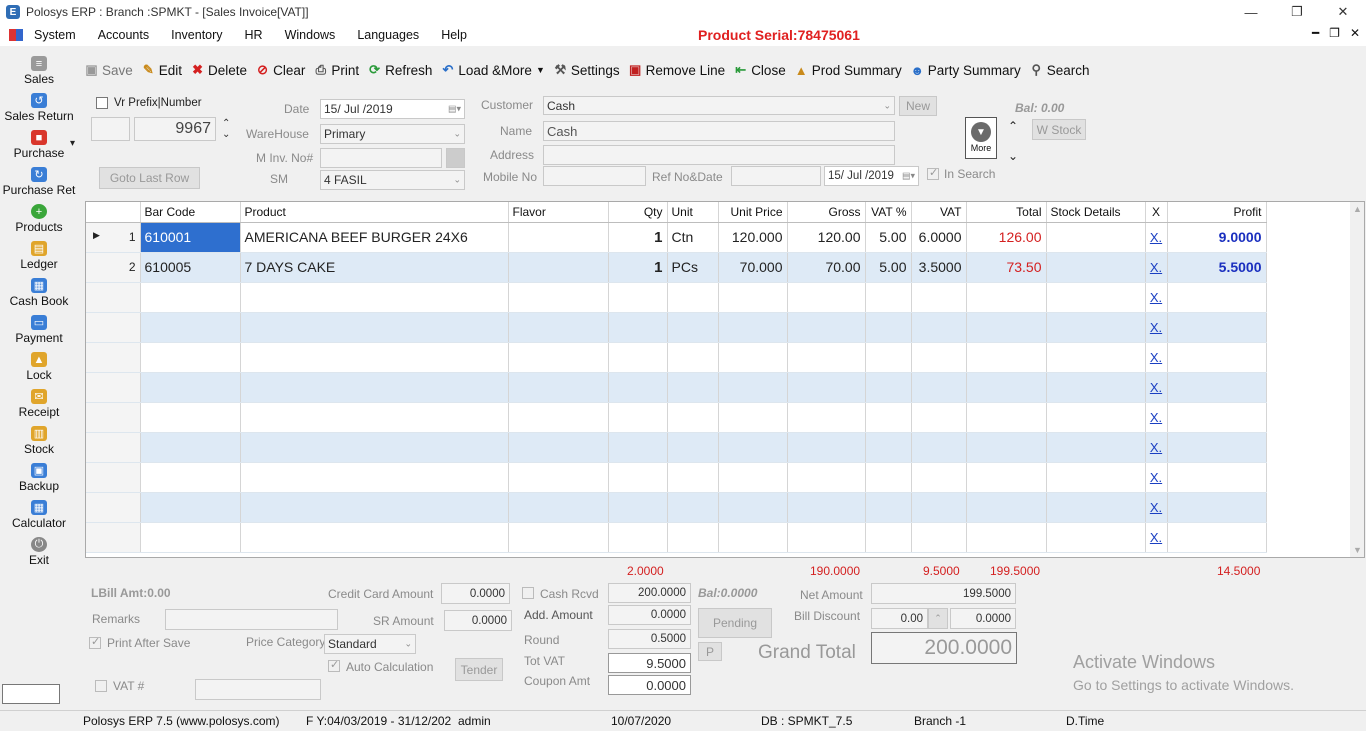 This screenshot has width=1366, height=731. I want to click on customer-select: Cash ⌄, so click(719, 105).